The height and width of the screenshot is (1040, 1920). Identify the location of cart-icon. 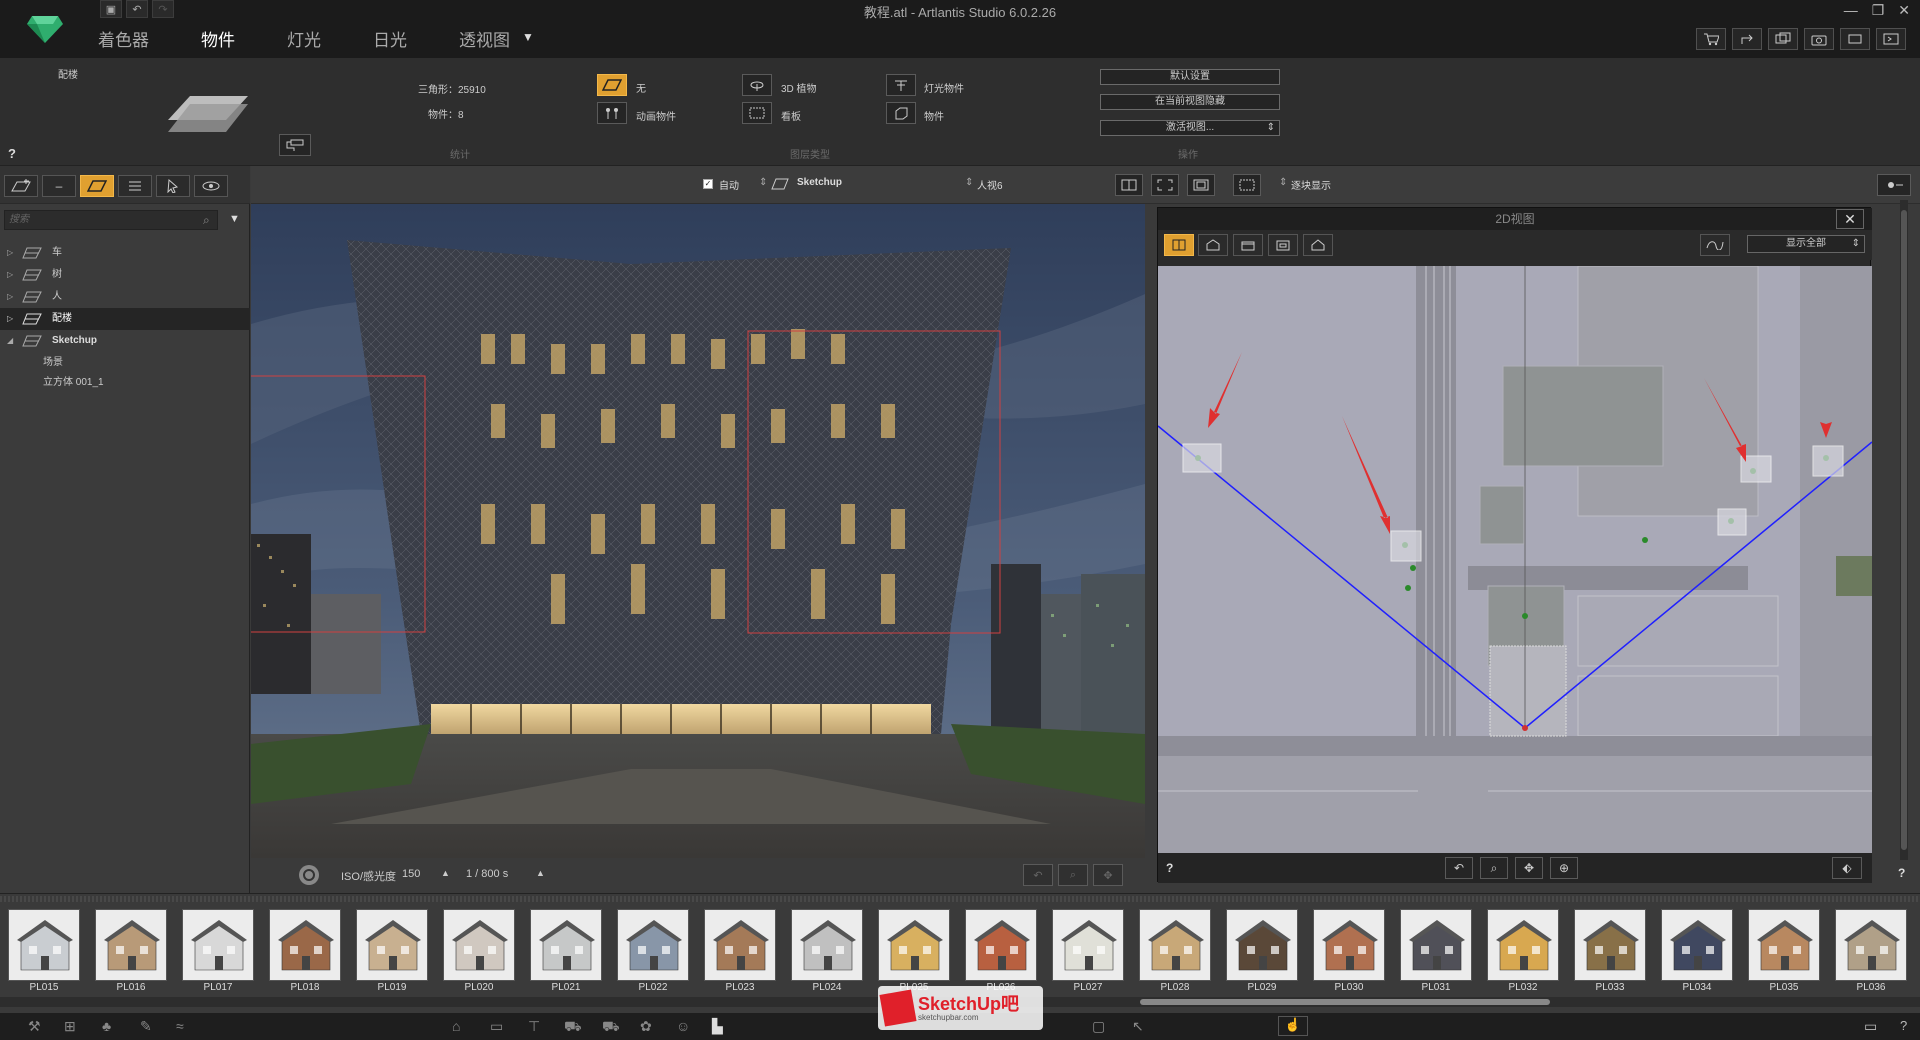
(1711, 39).